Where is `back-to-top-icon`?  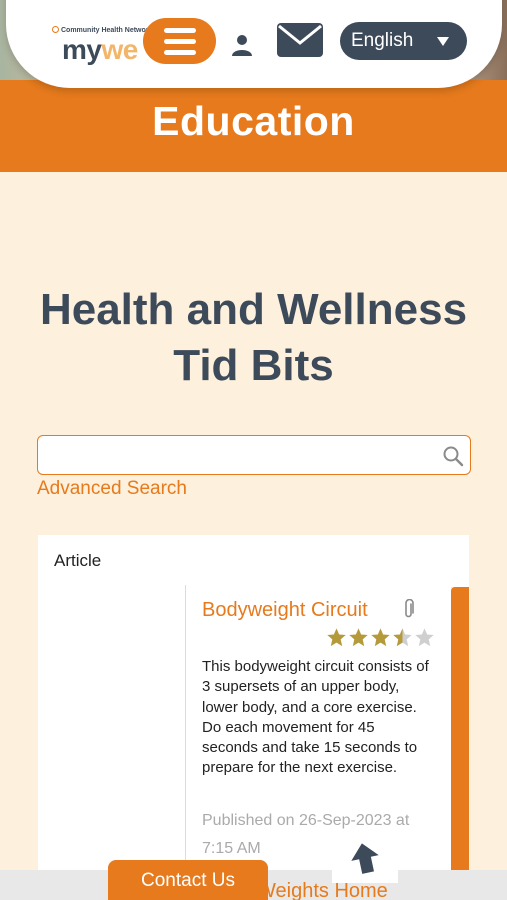 back-to-top-icon is located at coordinates (365, 858).